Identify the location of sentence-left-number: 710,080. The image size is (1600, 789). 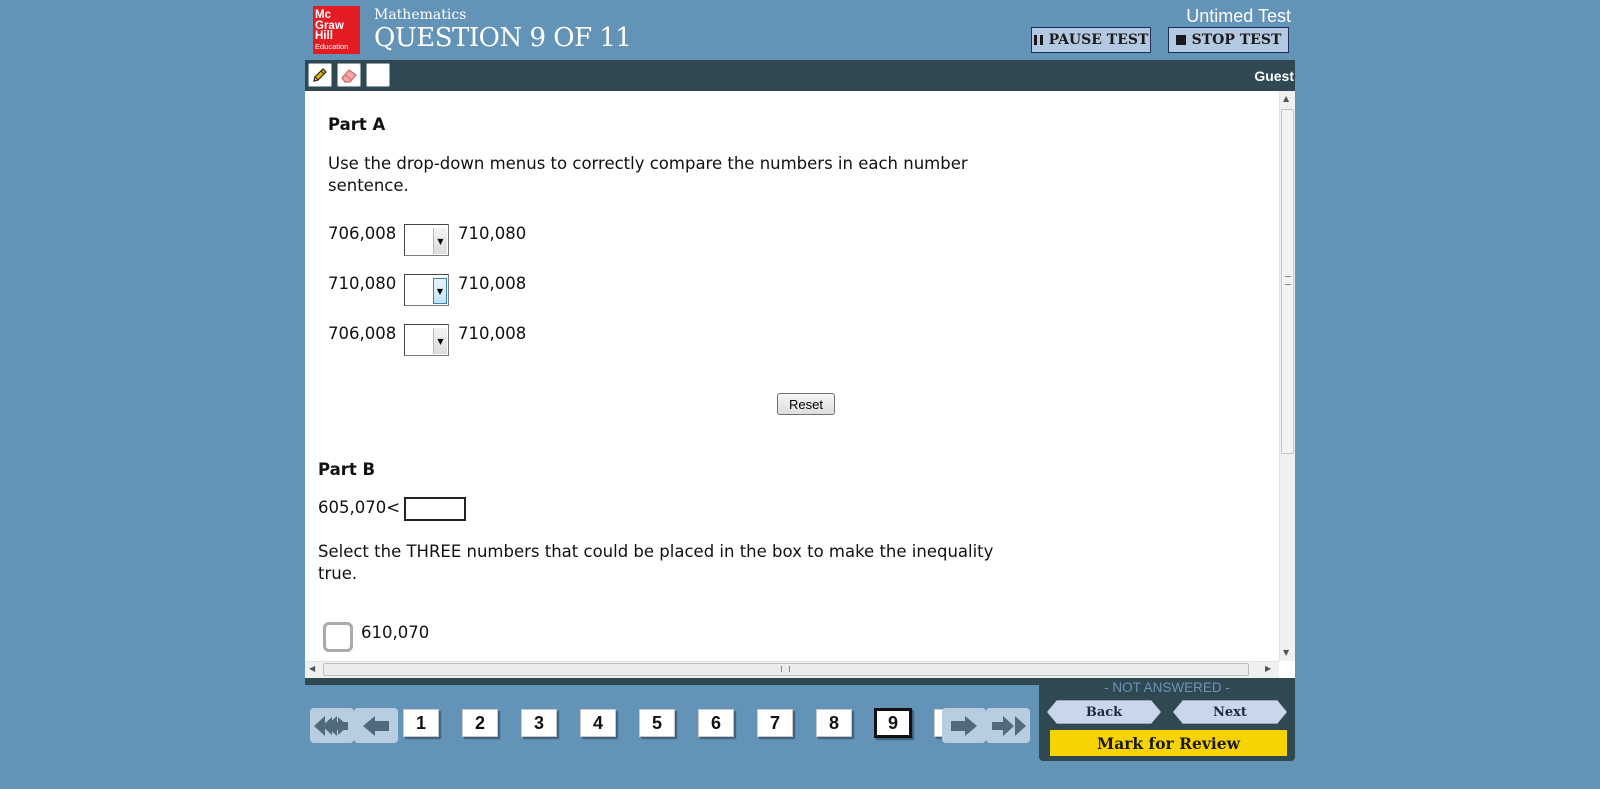
(362, 283).